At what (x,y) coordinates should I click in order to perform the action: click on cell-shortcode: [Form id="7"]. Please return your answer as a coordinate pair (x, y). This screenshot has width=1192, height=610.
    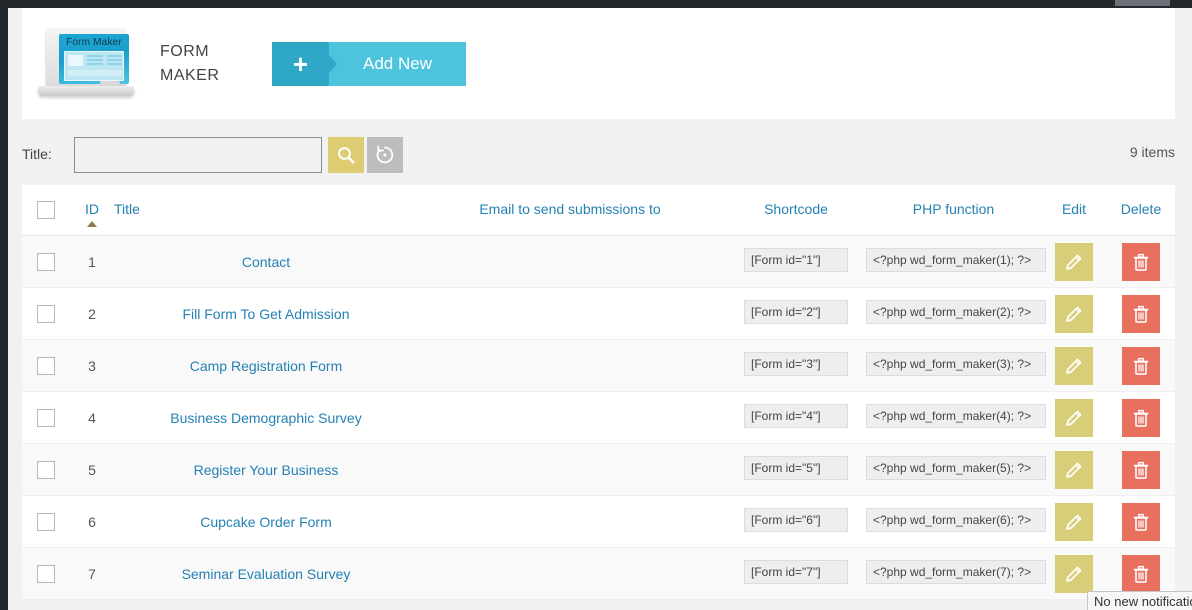
    Looking at the image, I should click on (796, 573).